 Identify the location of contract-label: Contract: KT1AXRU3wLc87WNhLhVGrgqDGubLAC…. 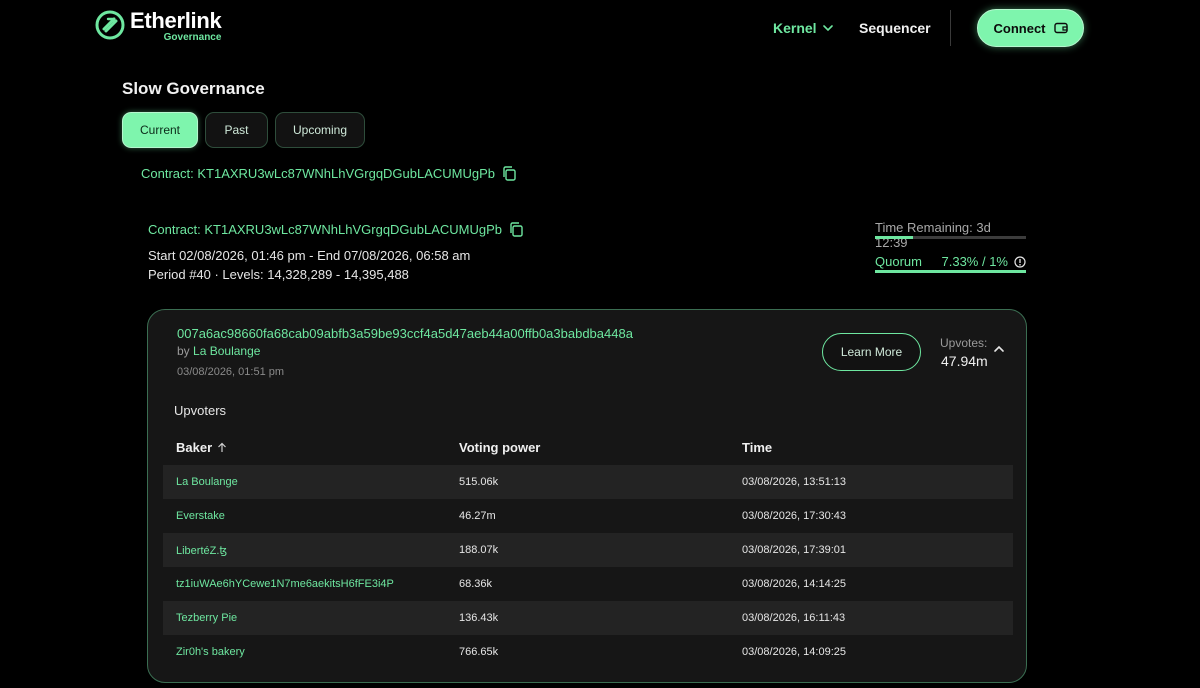
(318, 173).